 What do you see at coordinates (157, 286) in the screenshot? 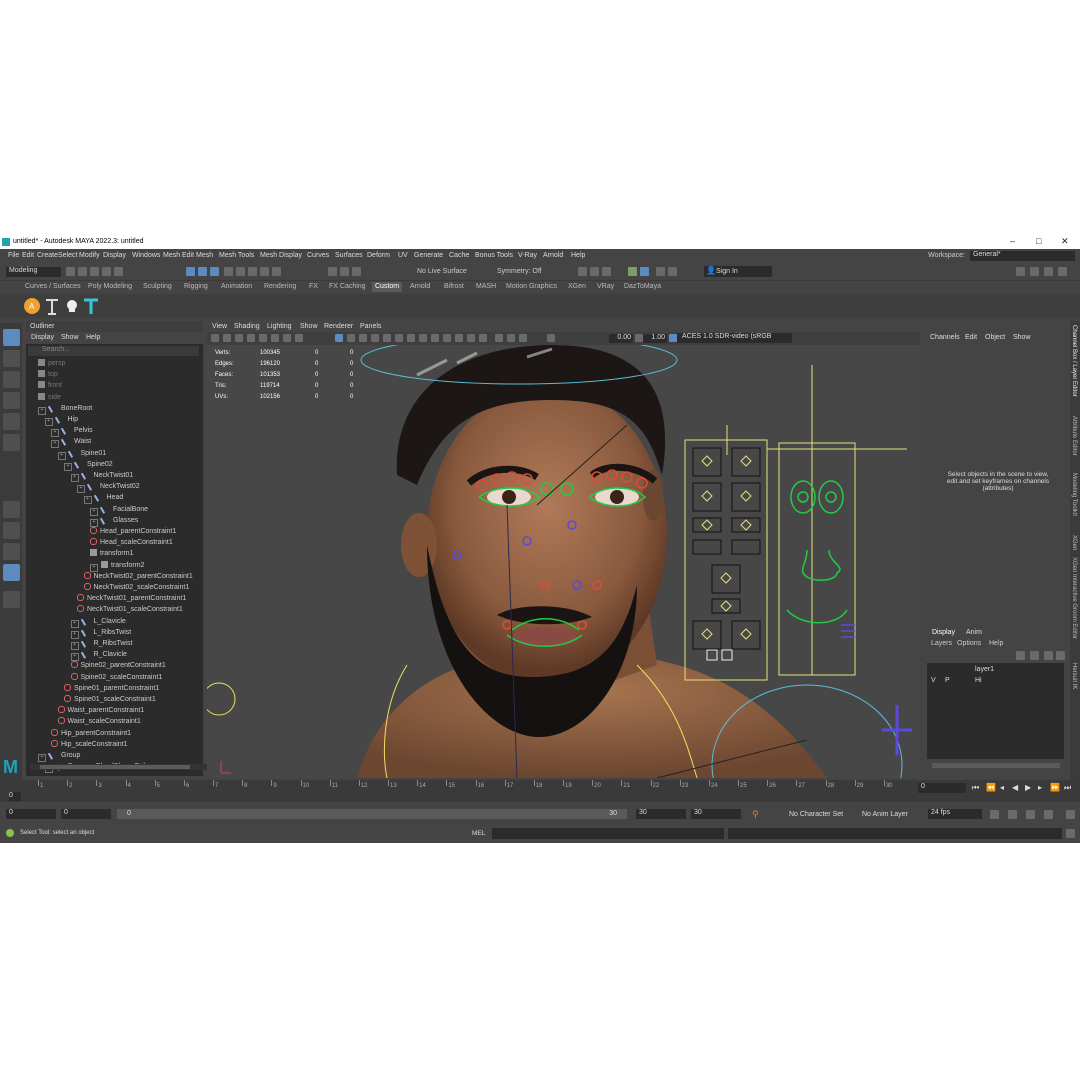
I see `shelf-tab-sculpting: Sculpting` at bounding box center [157, 286].